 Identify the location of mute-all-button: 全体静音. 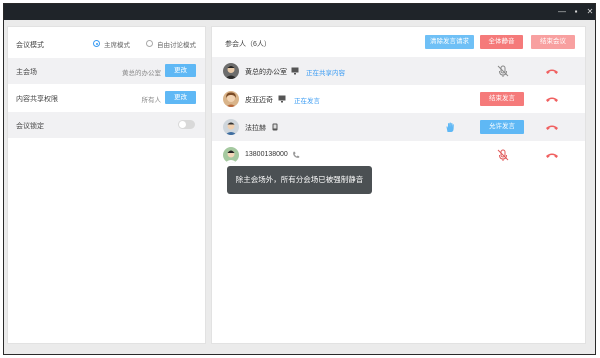
(501, 42).